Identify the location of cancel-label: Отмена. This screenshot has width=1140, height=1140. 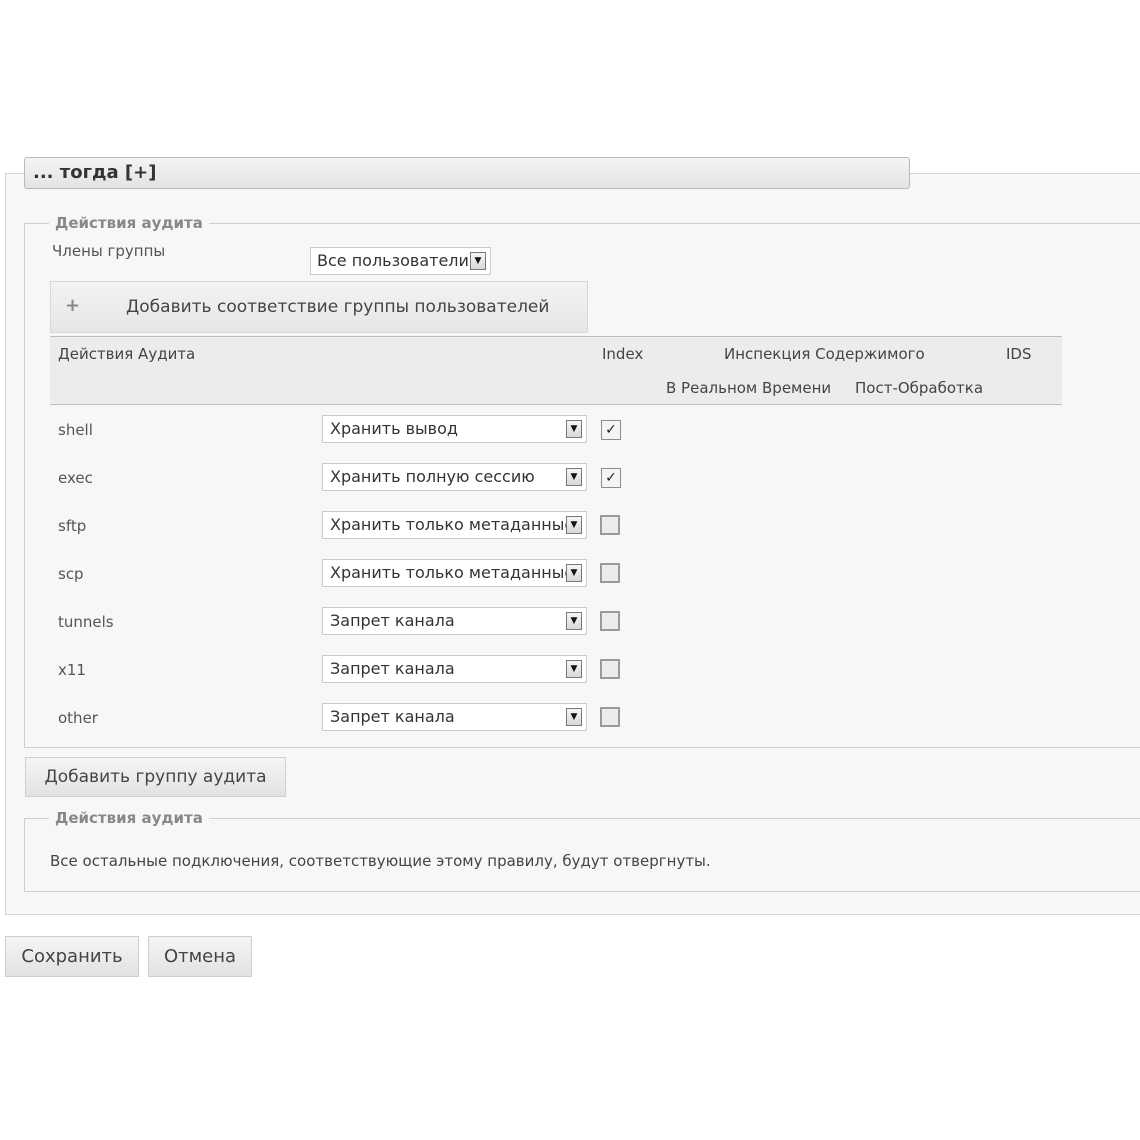
(200, 956).